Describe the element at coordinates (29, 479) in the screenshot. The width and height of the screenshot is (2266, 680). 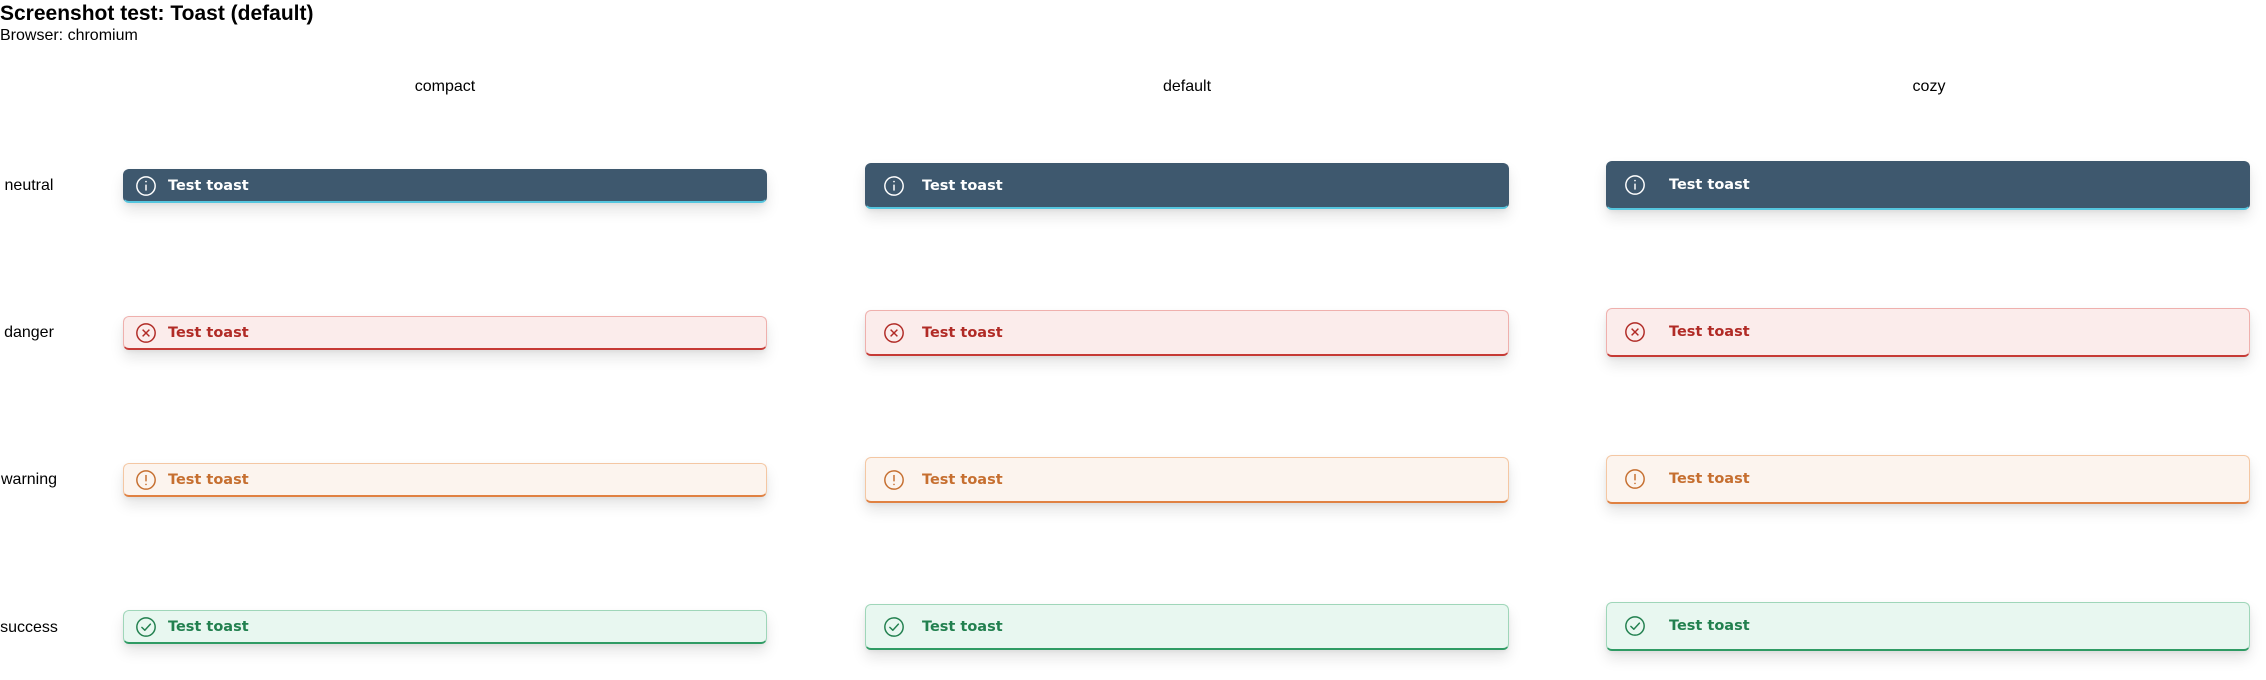
I see `row-label-warning: warning` at that location.